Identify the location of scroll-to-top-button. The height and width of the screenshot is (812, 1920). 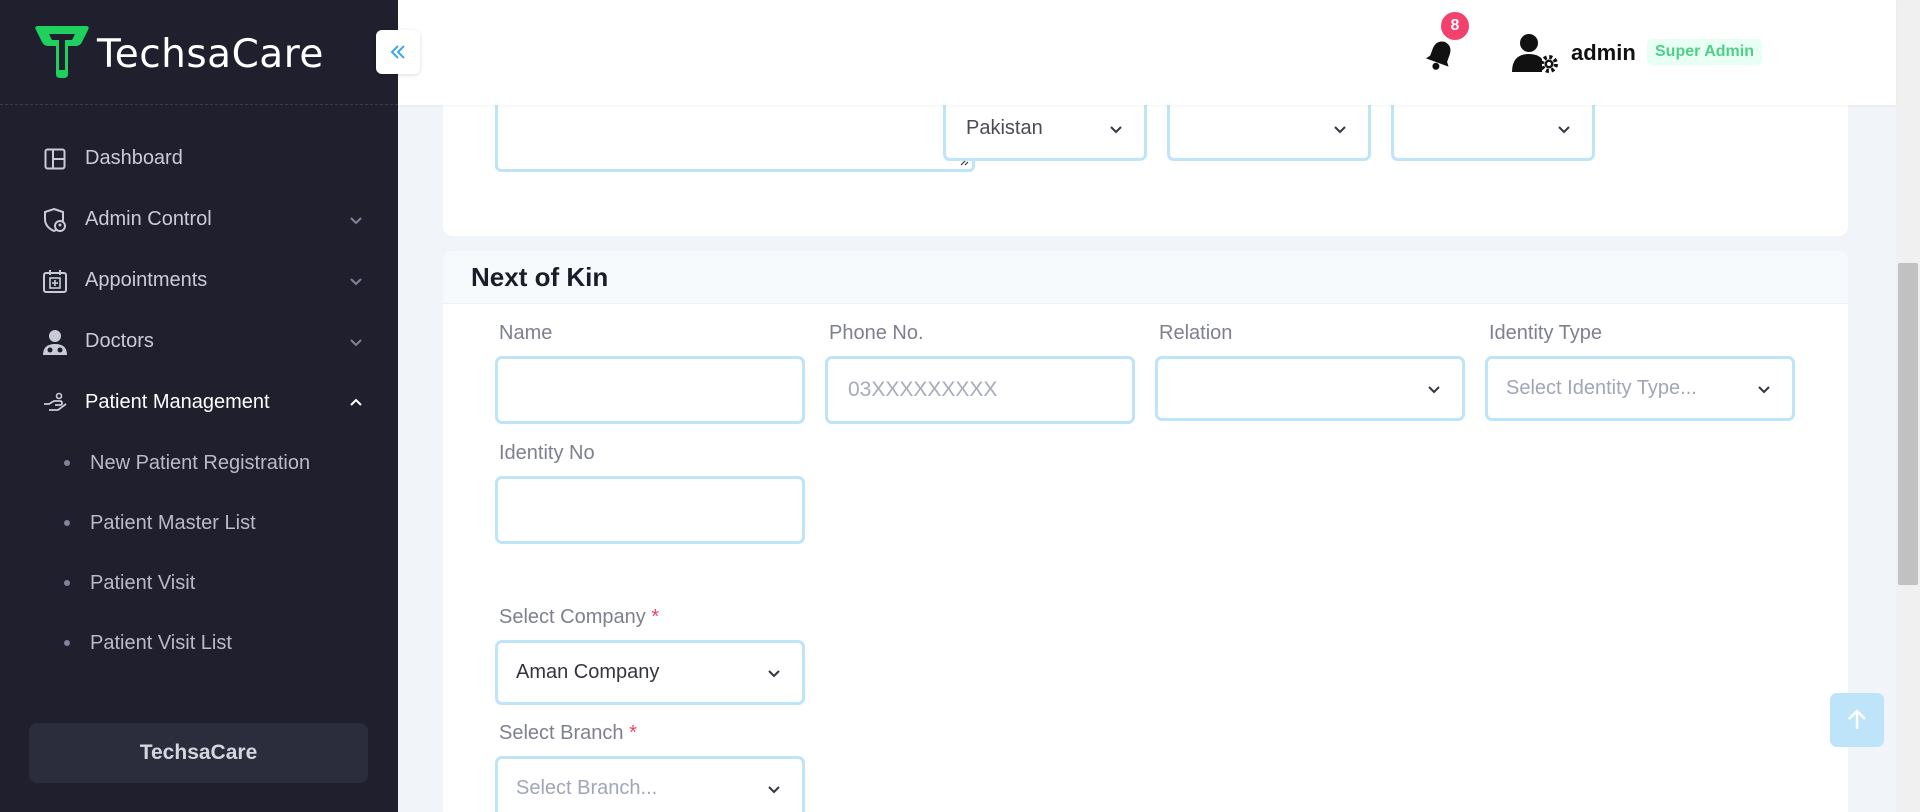
(1857, 720).